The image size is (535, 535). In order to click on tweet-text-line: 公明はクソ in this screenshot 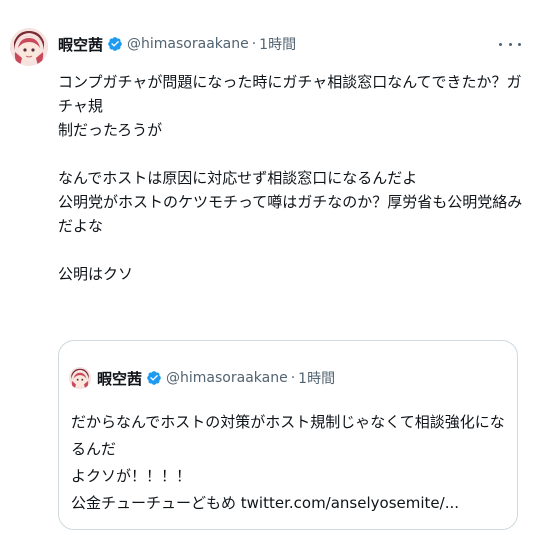, I will do `click(96, 274)`.